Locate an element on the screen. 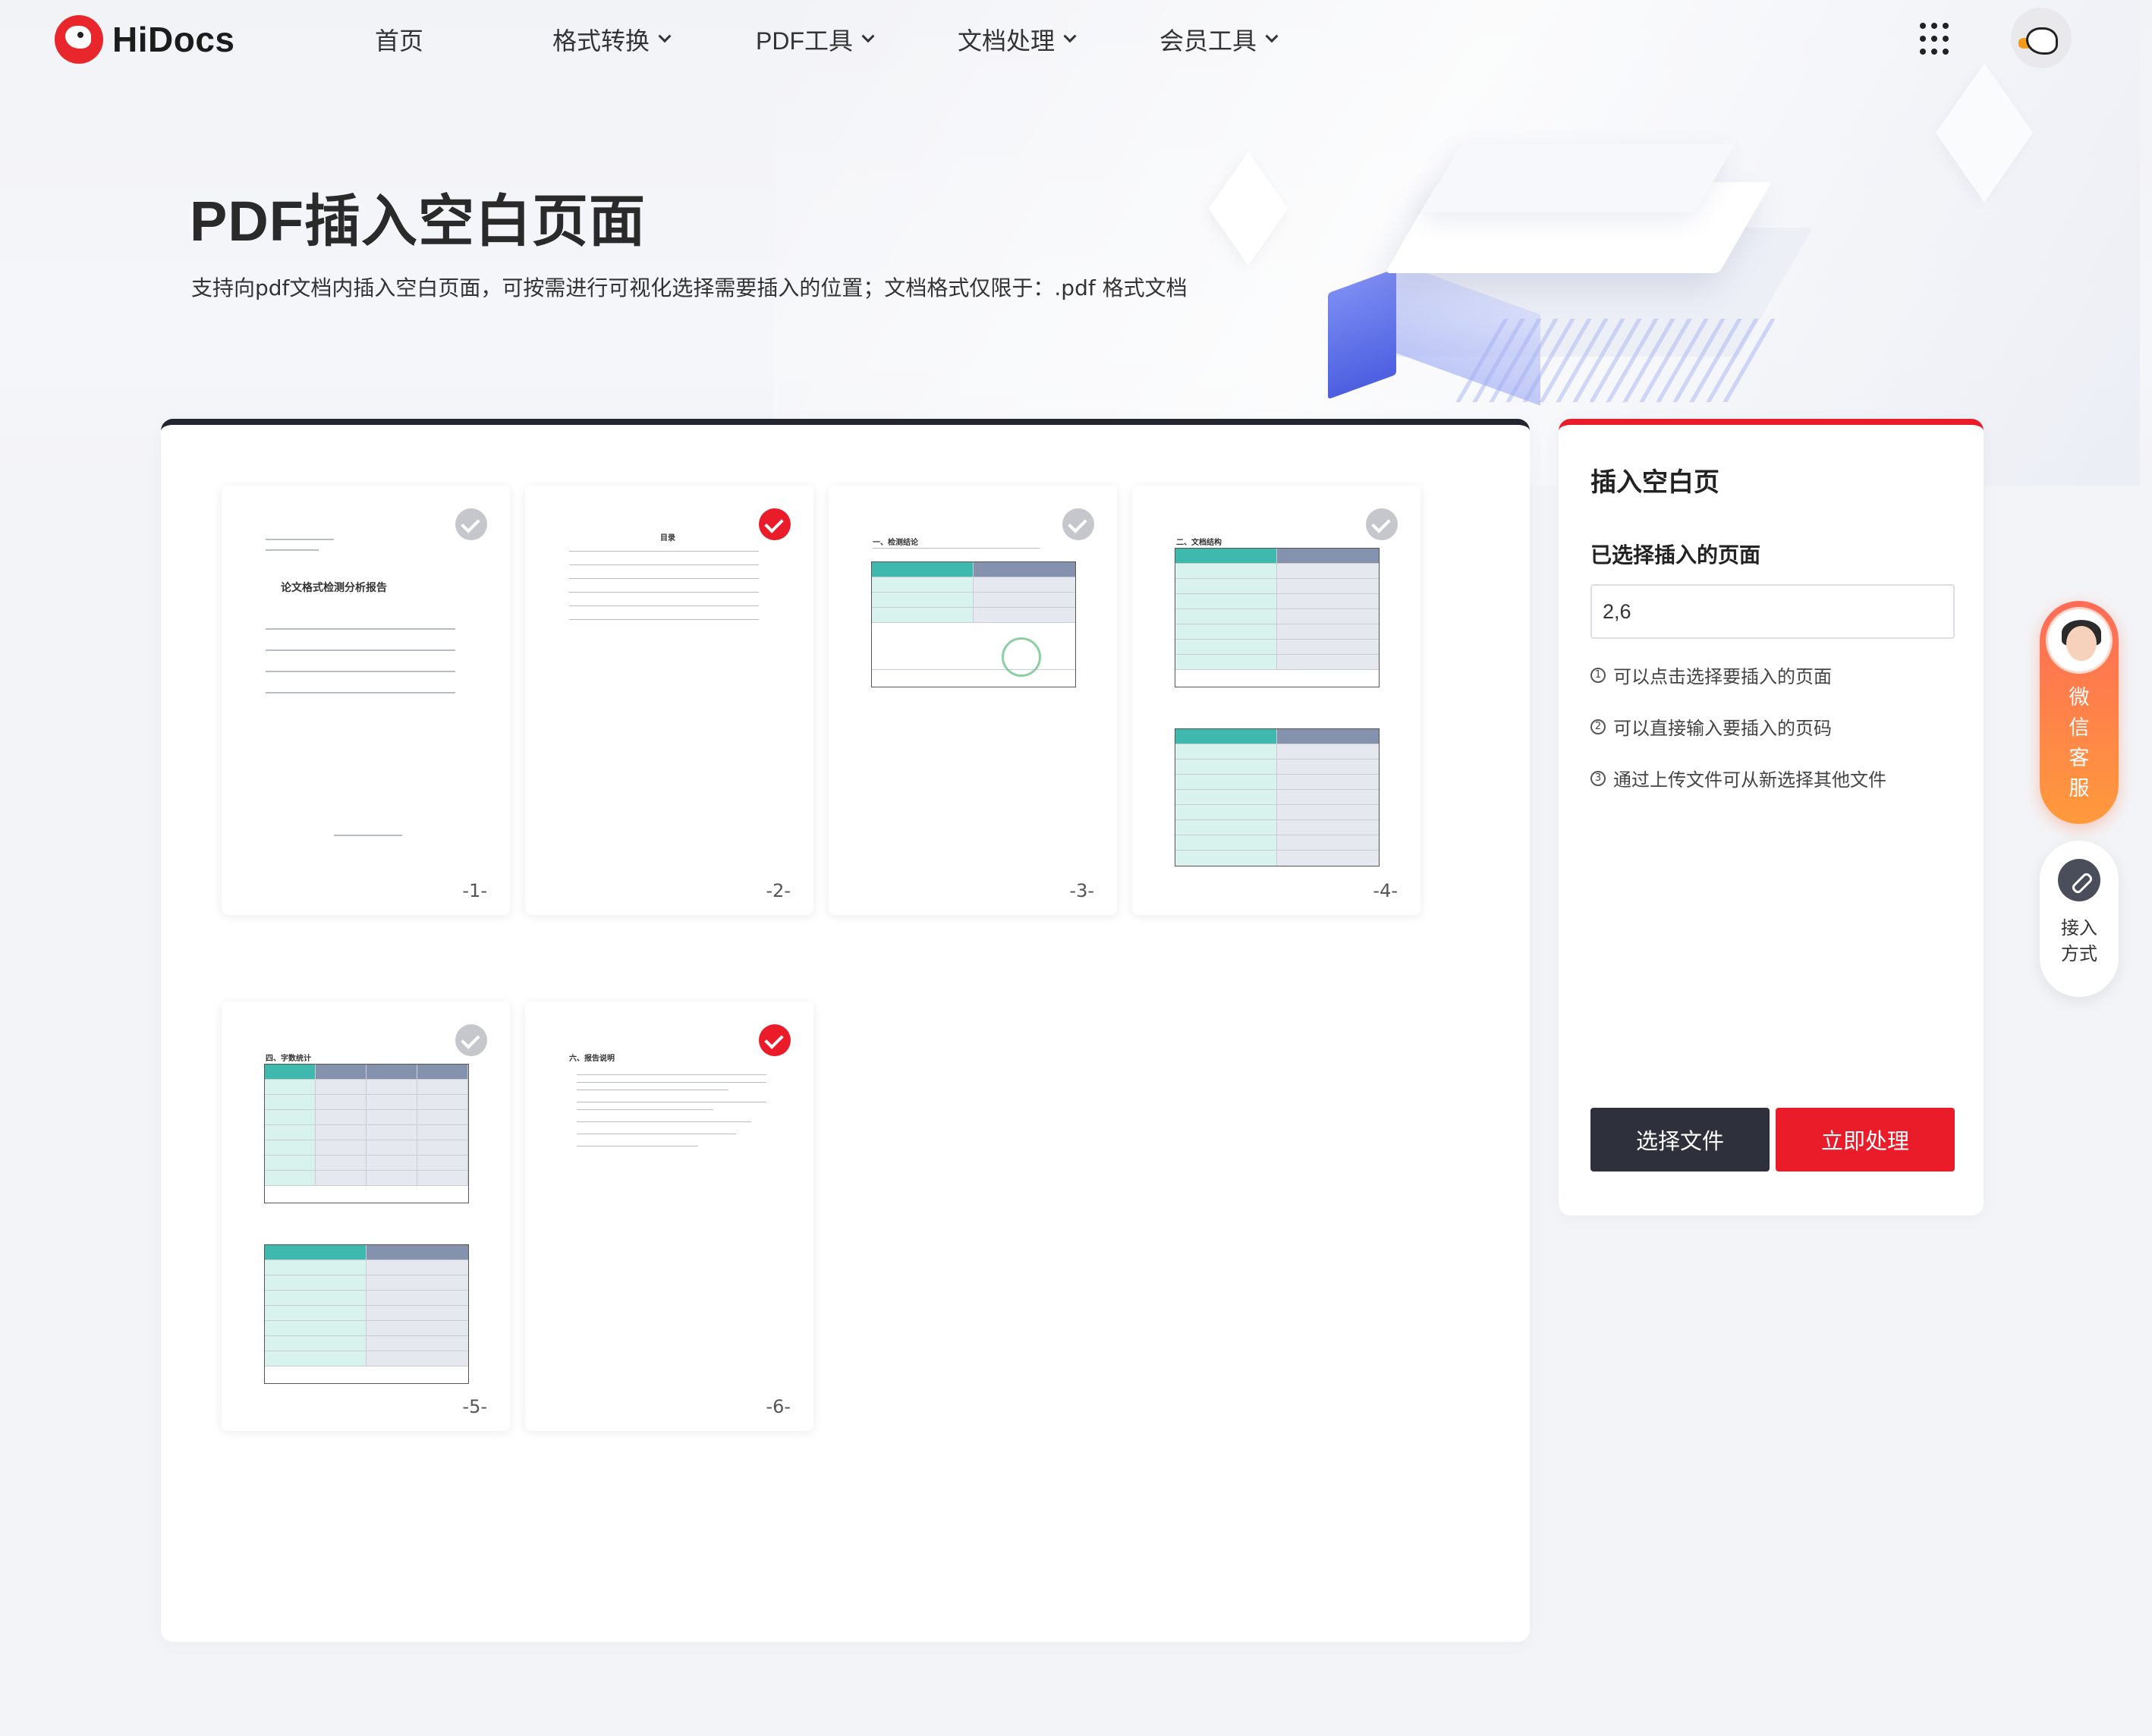 The width and height of the screenshot is (2152, 1736). access-method-label: 接入 方式 is located at coordinates (2079, 940).